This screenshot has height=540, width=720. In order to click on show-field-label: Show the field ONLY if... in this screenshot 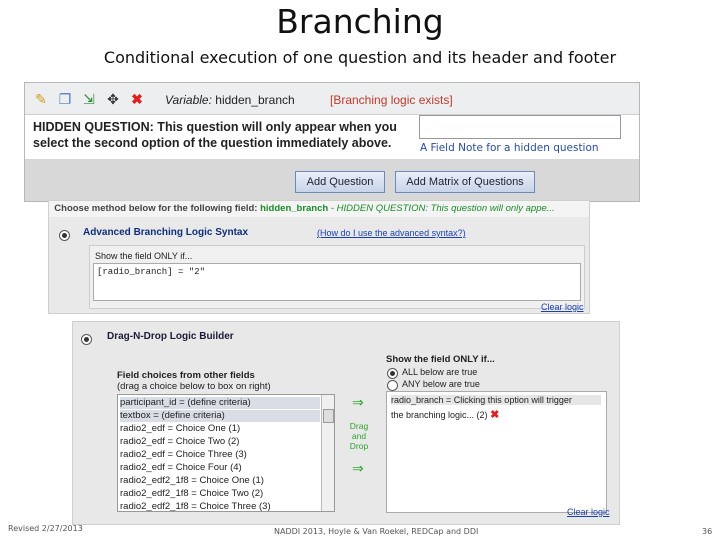, I will do `click(144, 256)`.